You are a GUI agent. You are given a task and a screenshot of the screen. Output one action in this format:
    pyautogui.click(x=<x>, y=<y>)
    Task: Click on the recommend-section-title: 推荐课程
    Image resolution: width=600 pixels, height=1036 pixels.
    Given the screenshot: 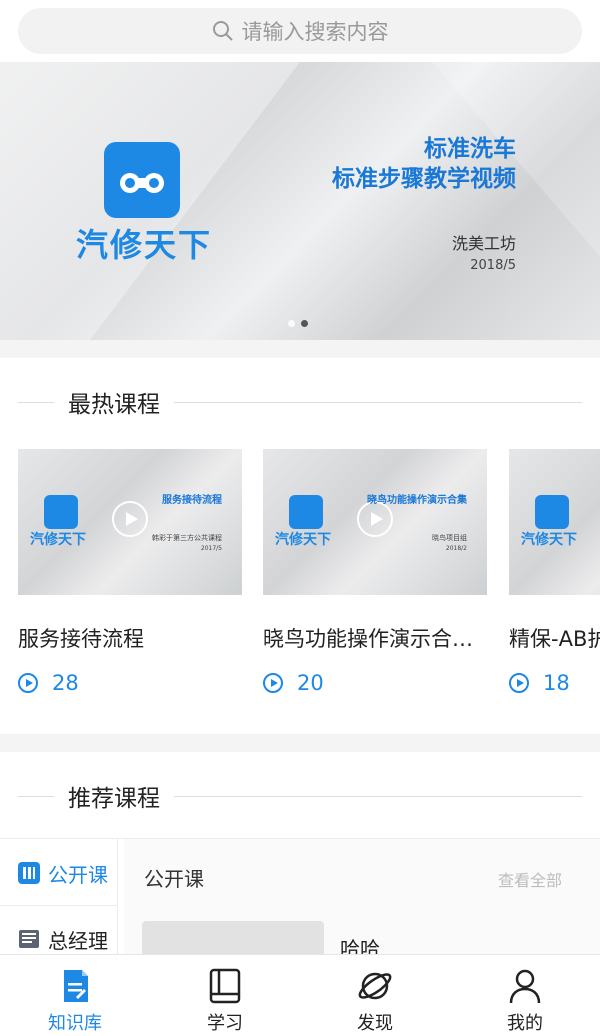 What is the action you would take?
    pyautogui.click(x=114, y=799)
    